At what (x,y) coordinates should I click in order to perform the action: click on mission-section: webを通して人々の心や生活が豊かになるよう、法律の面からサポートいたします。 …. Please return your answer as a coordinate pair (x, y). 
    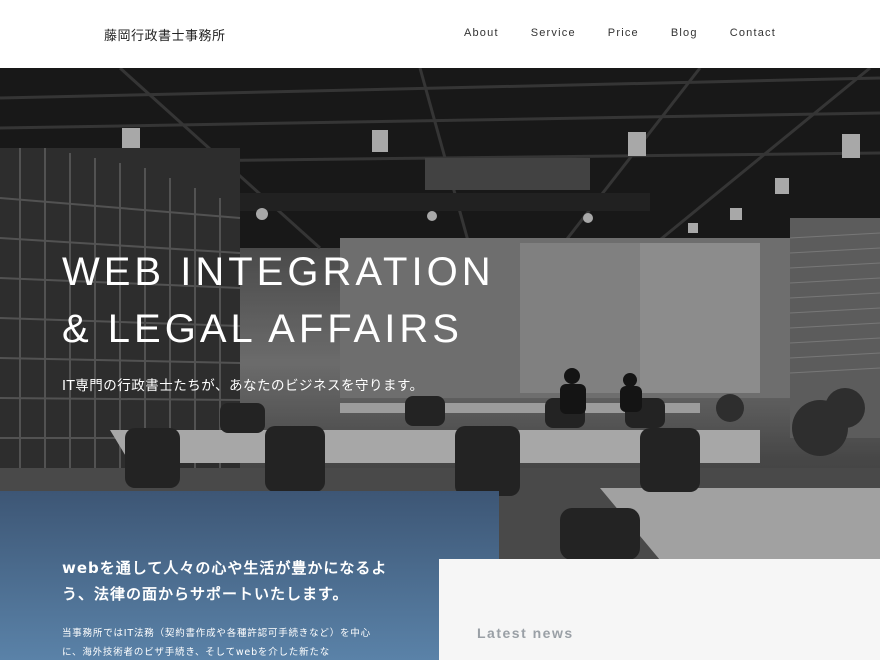
    Looking at the image, I should click on (249, 575).